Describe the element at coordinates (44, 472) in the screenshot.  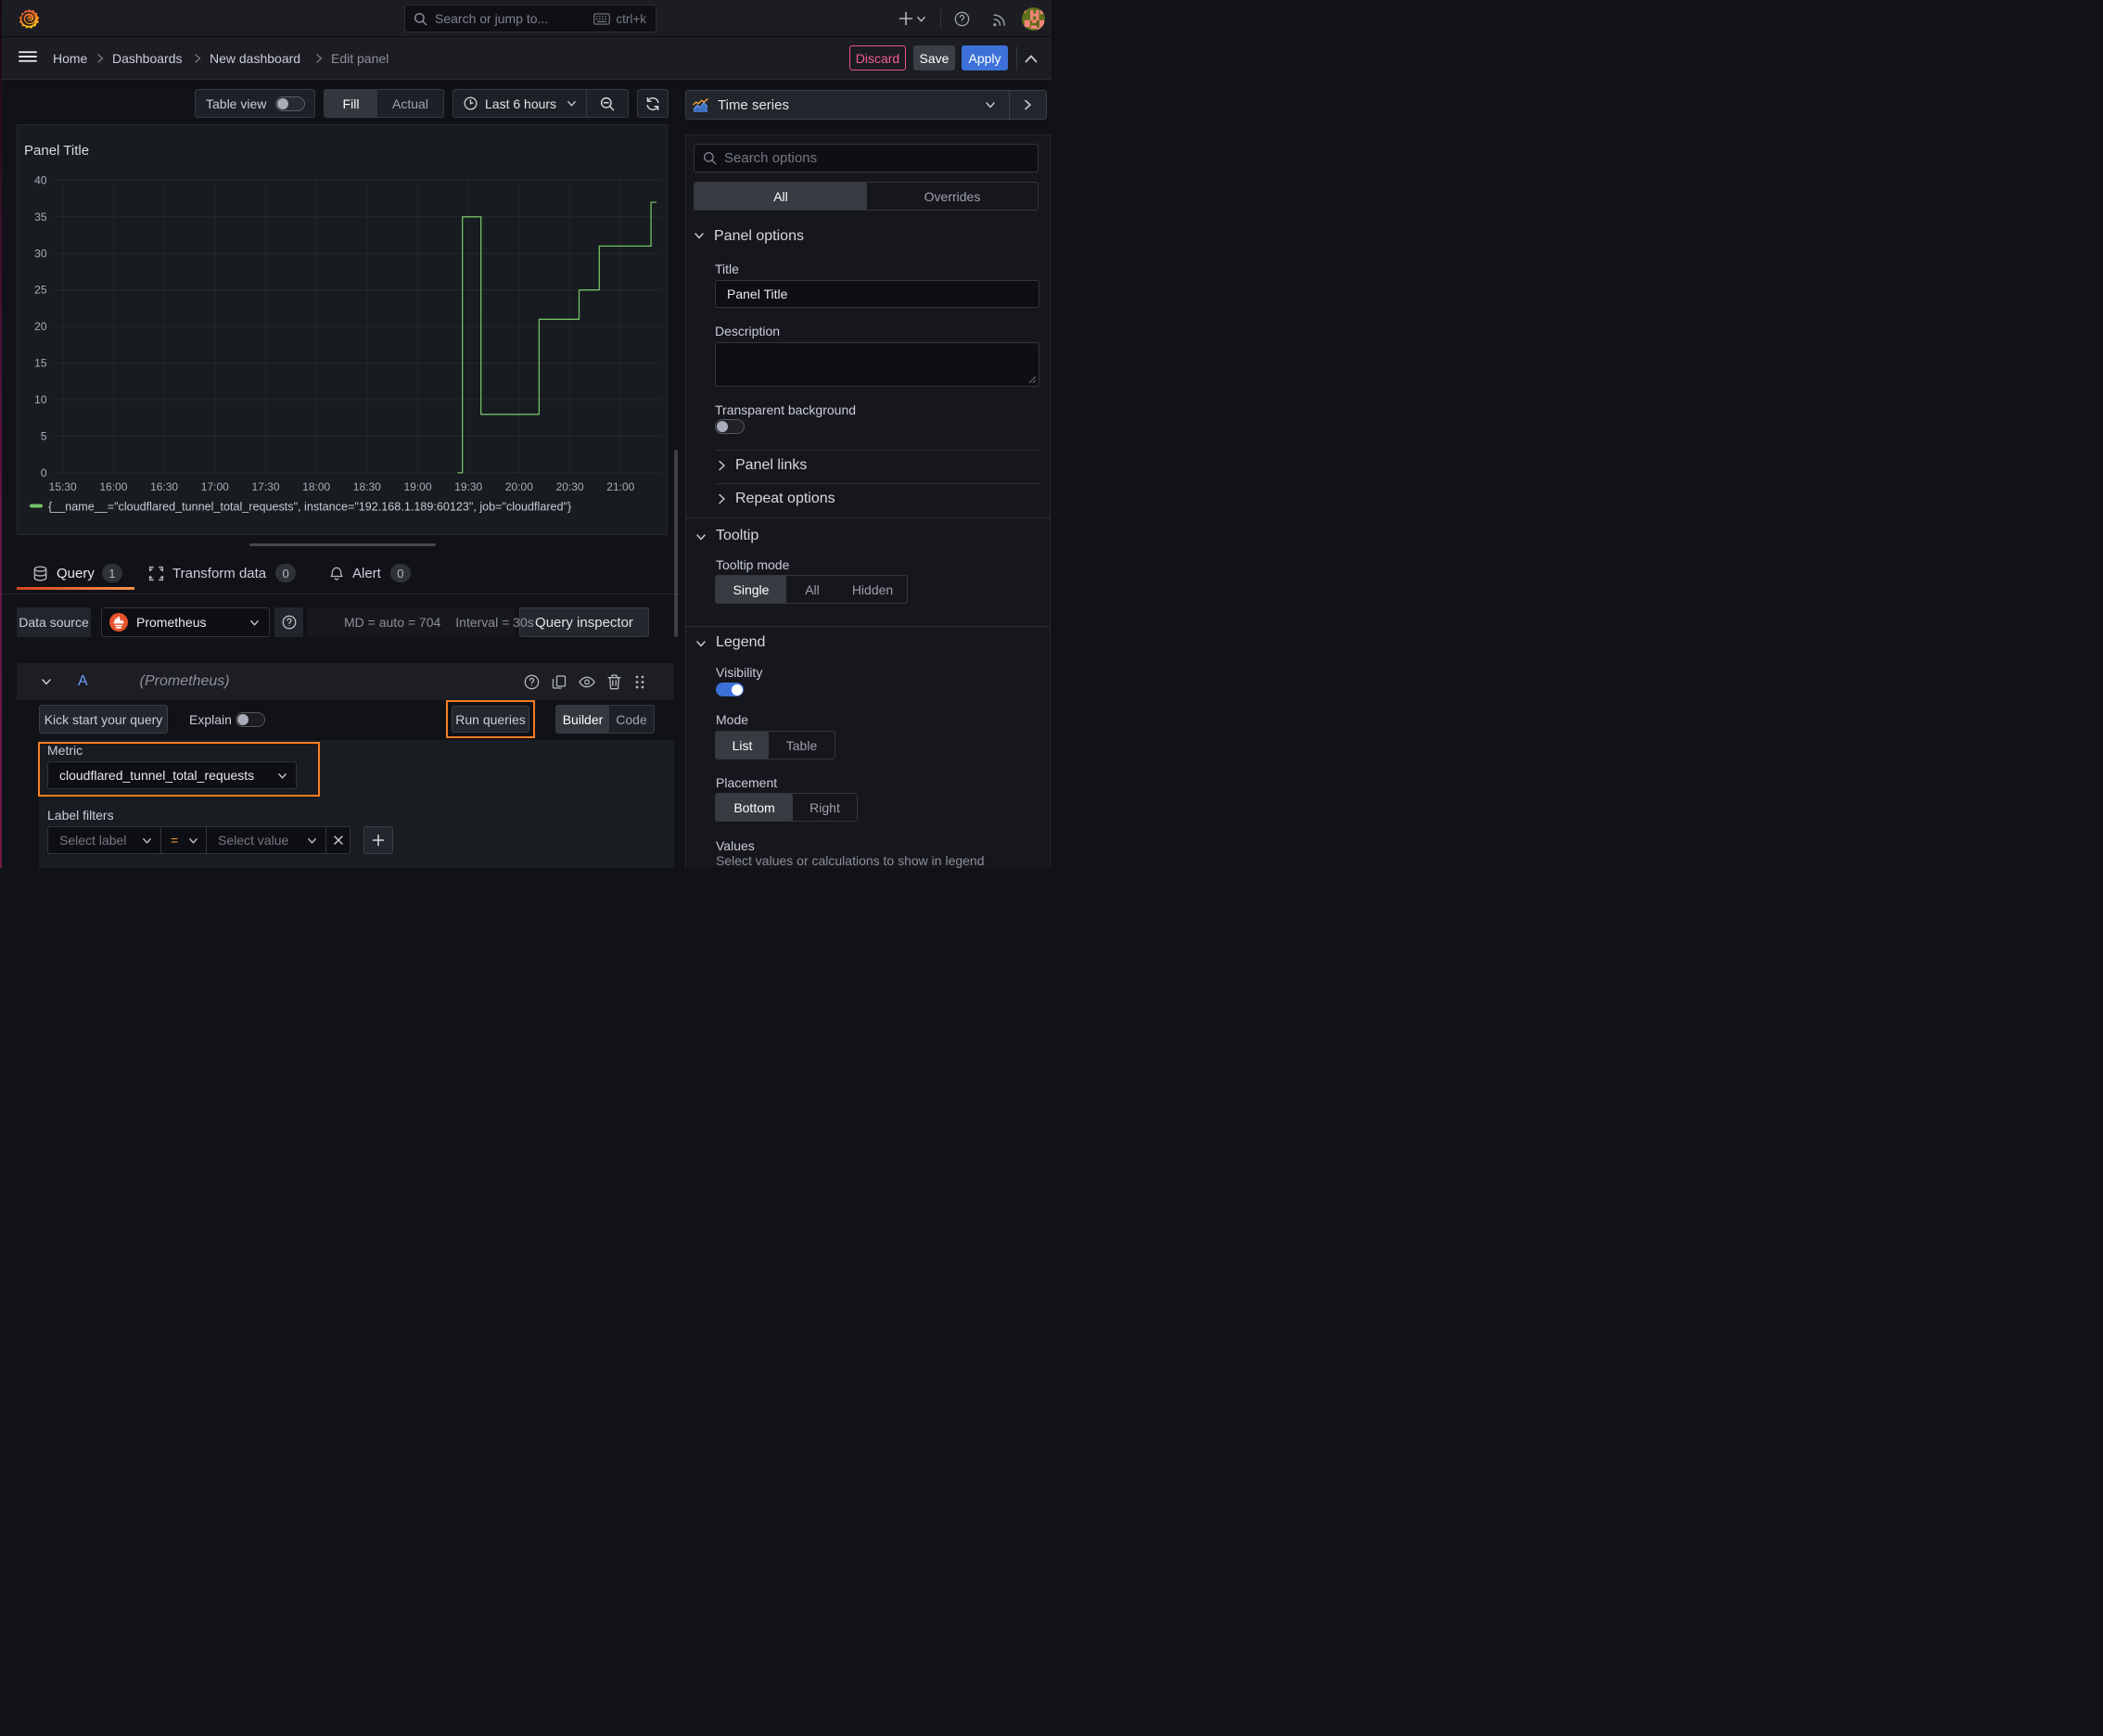
I see `svg-text: 0` at that location.